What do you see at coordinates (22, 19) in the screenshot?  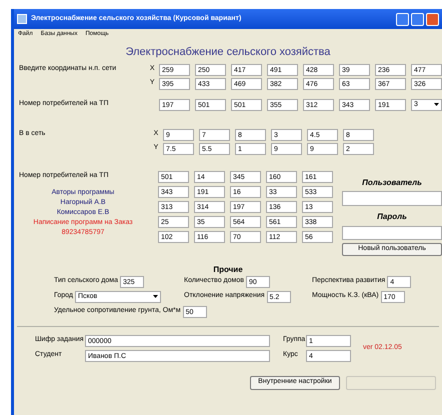 I see `app-icon` at bounding box center [22, 19].